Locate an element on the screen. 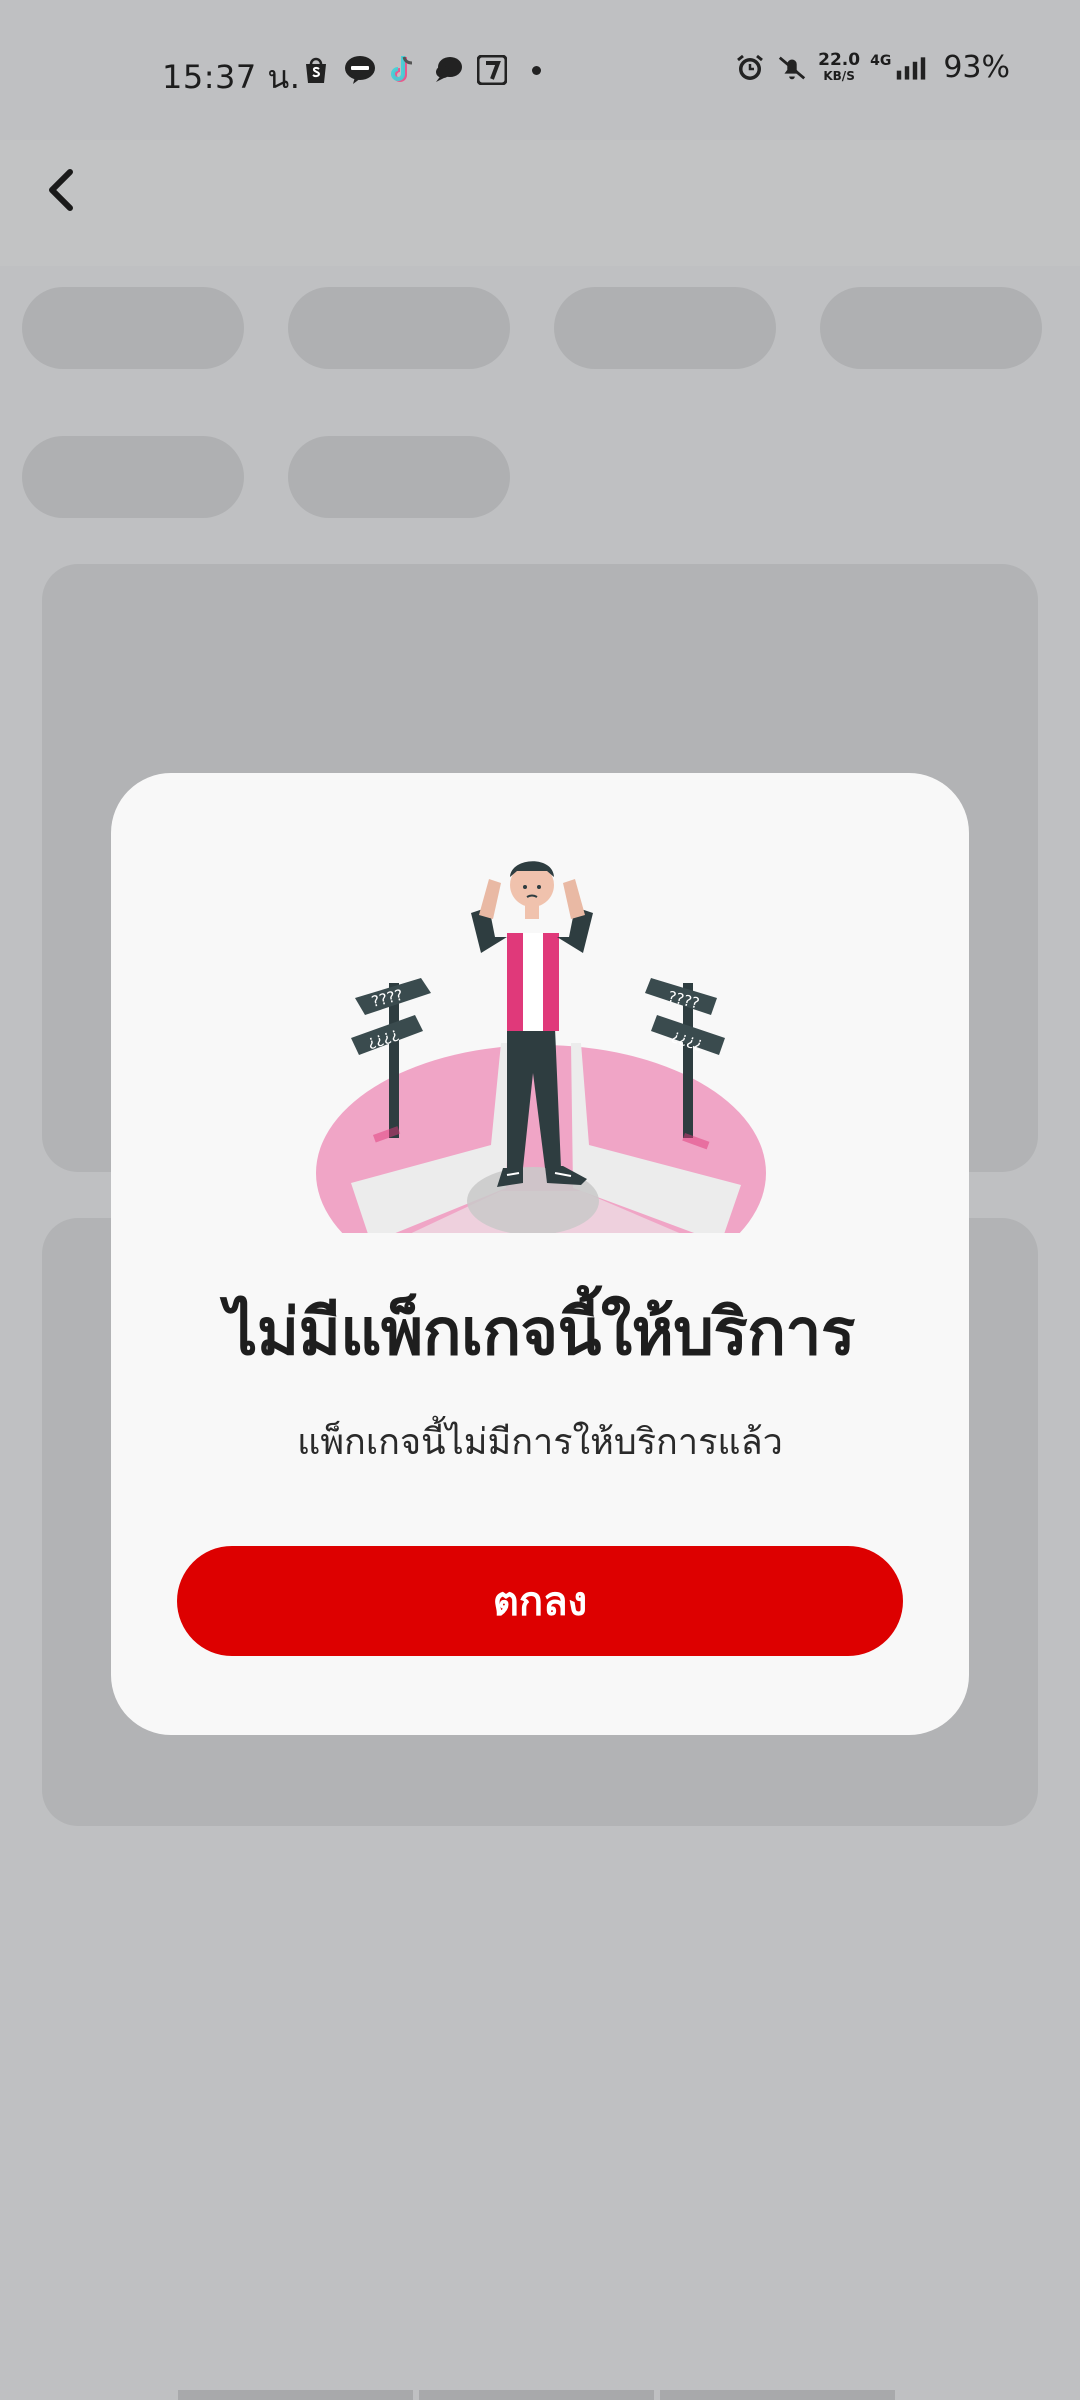  alarm-icon is located at coordinates (750, 68).